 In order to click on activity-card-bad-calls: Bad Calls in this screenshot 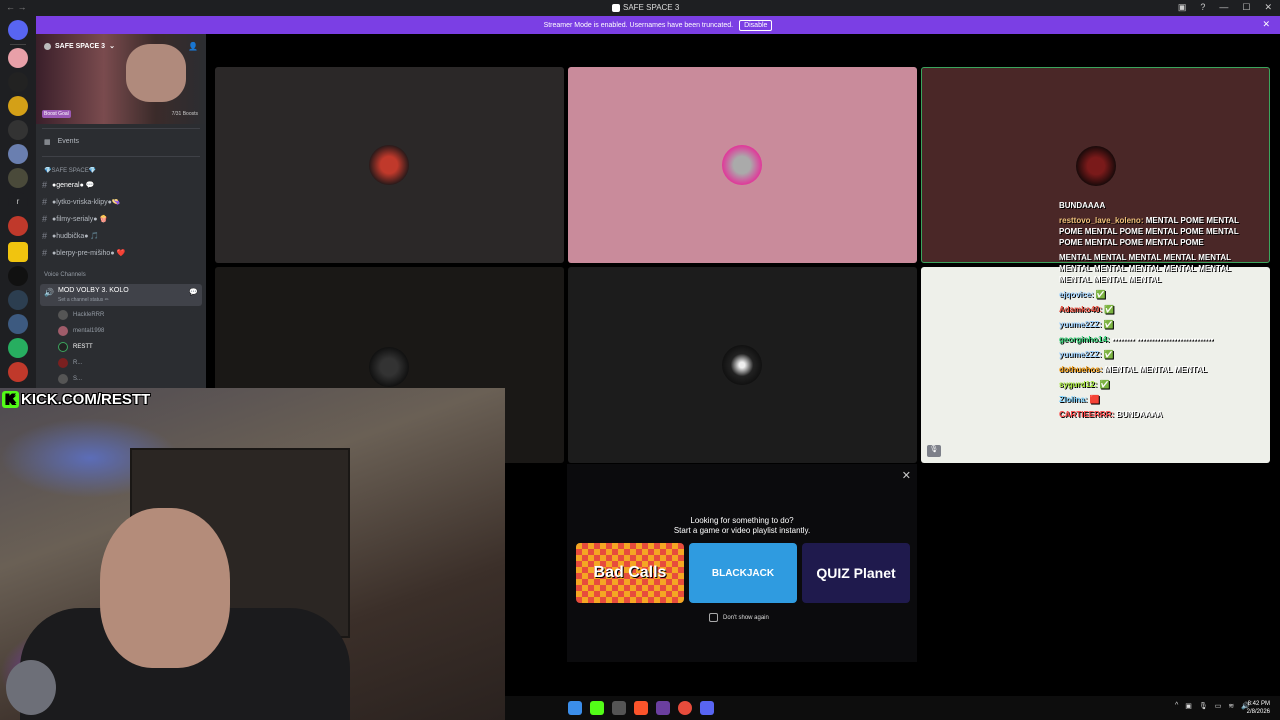, I will do `click(630, 573)`.